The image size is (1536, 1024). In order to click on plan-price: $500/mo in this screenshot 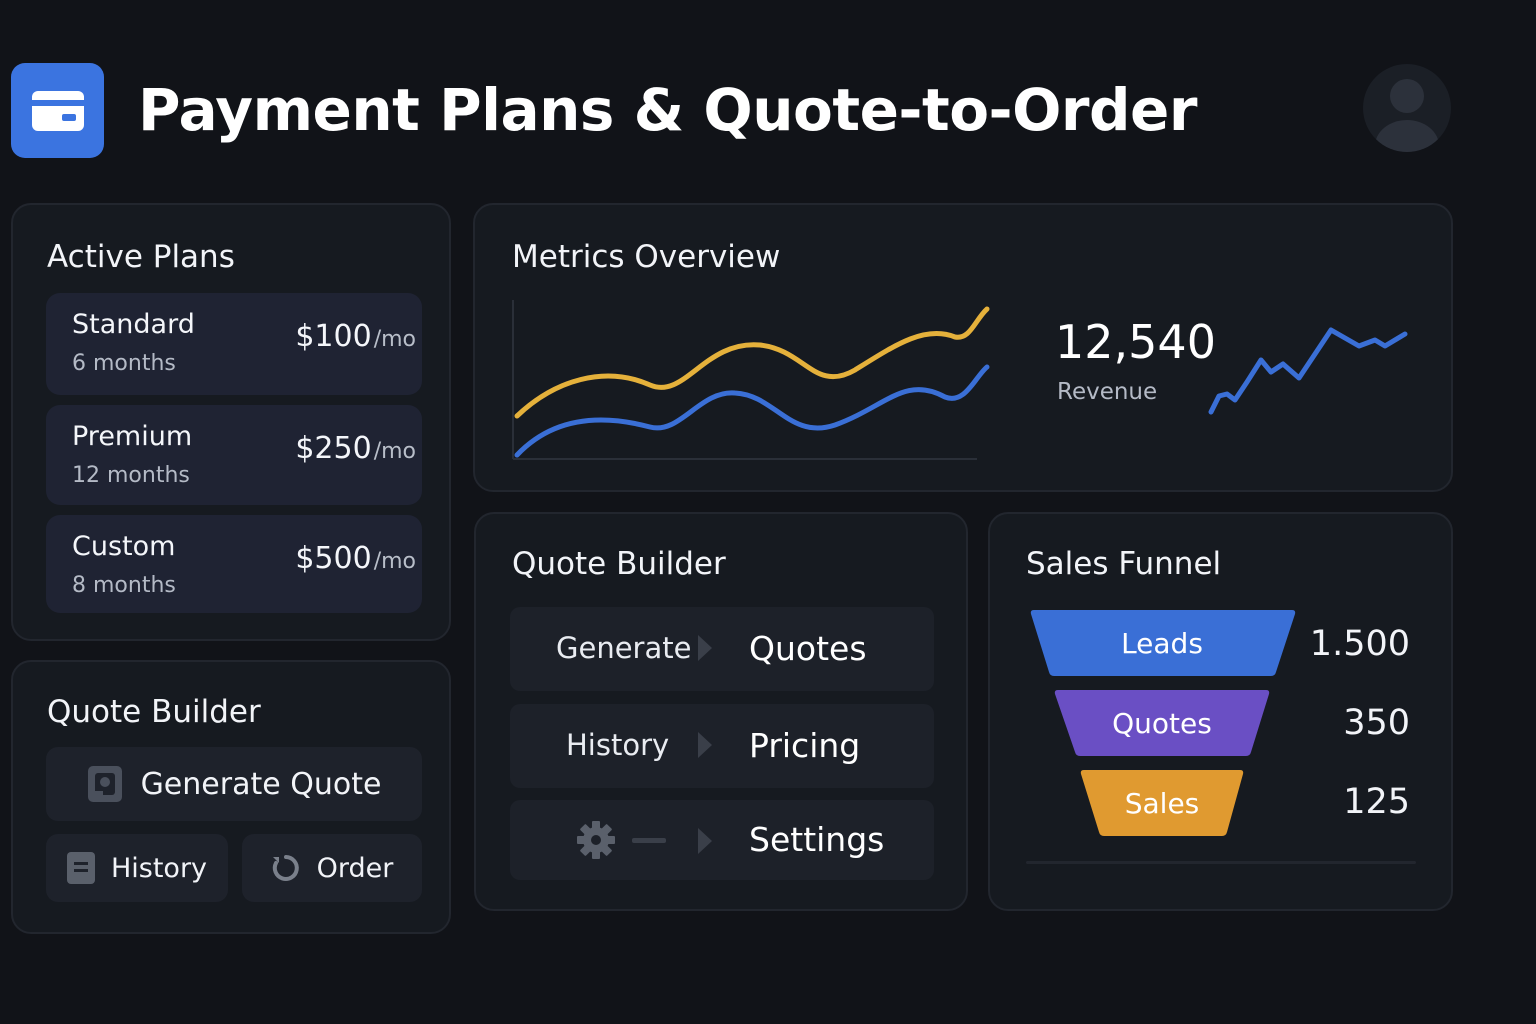, I will do `click(355, 558)`.